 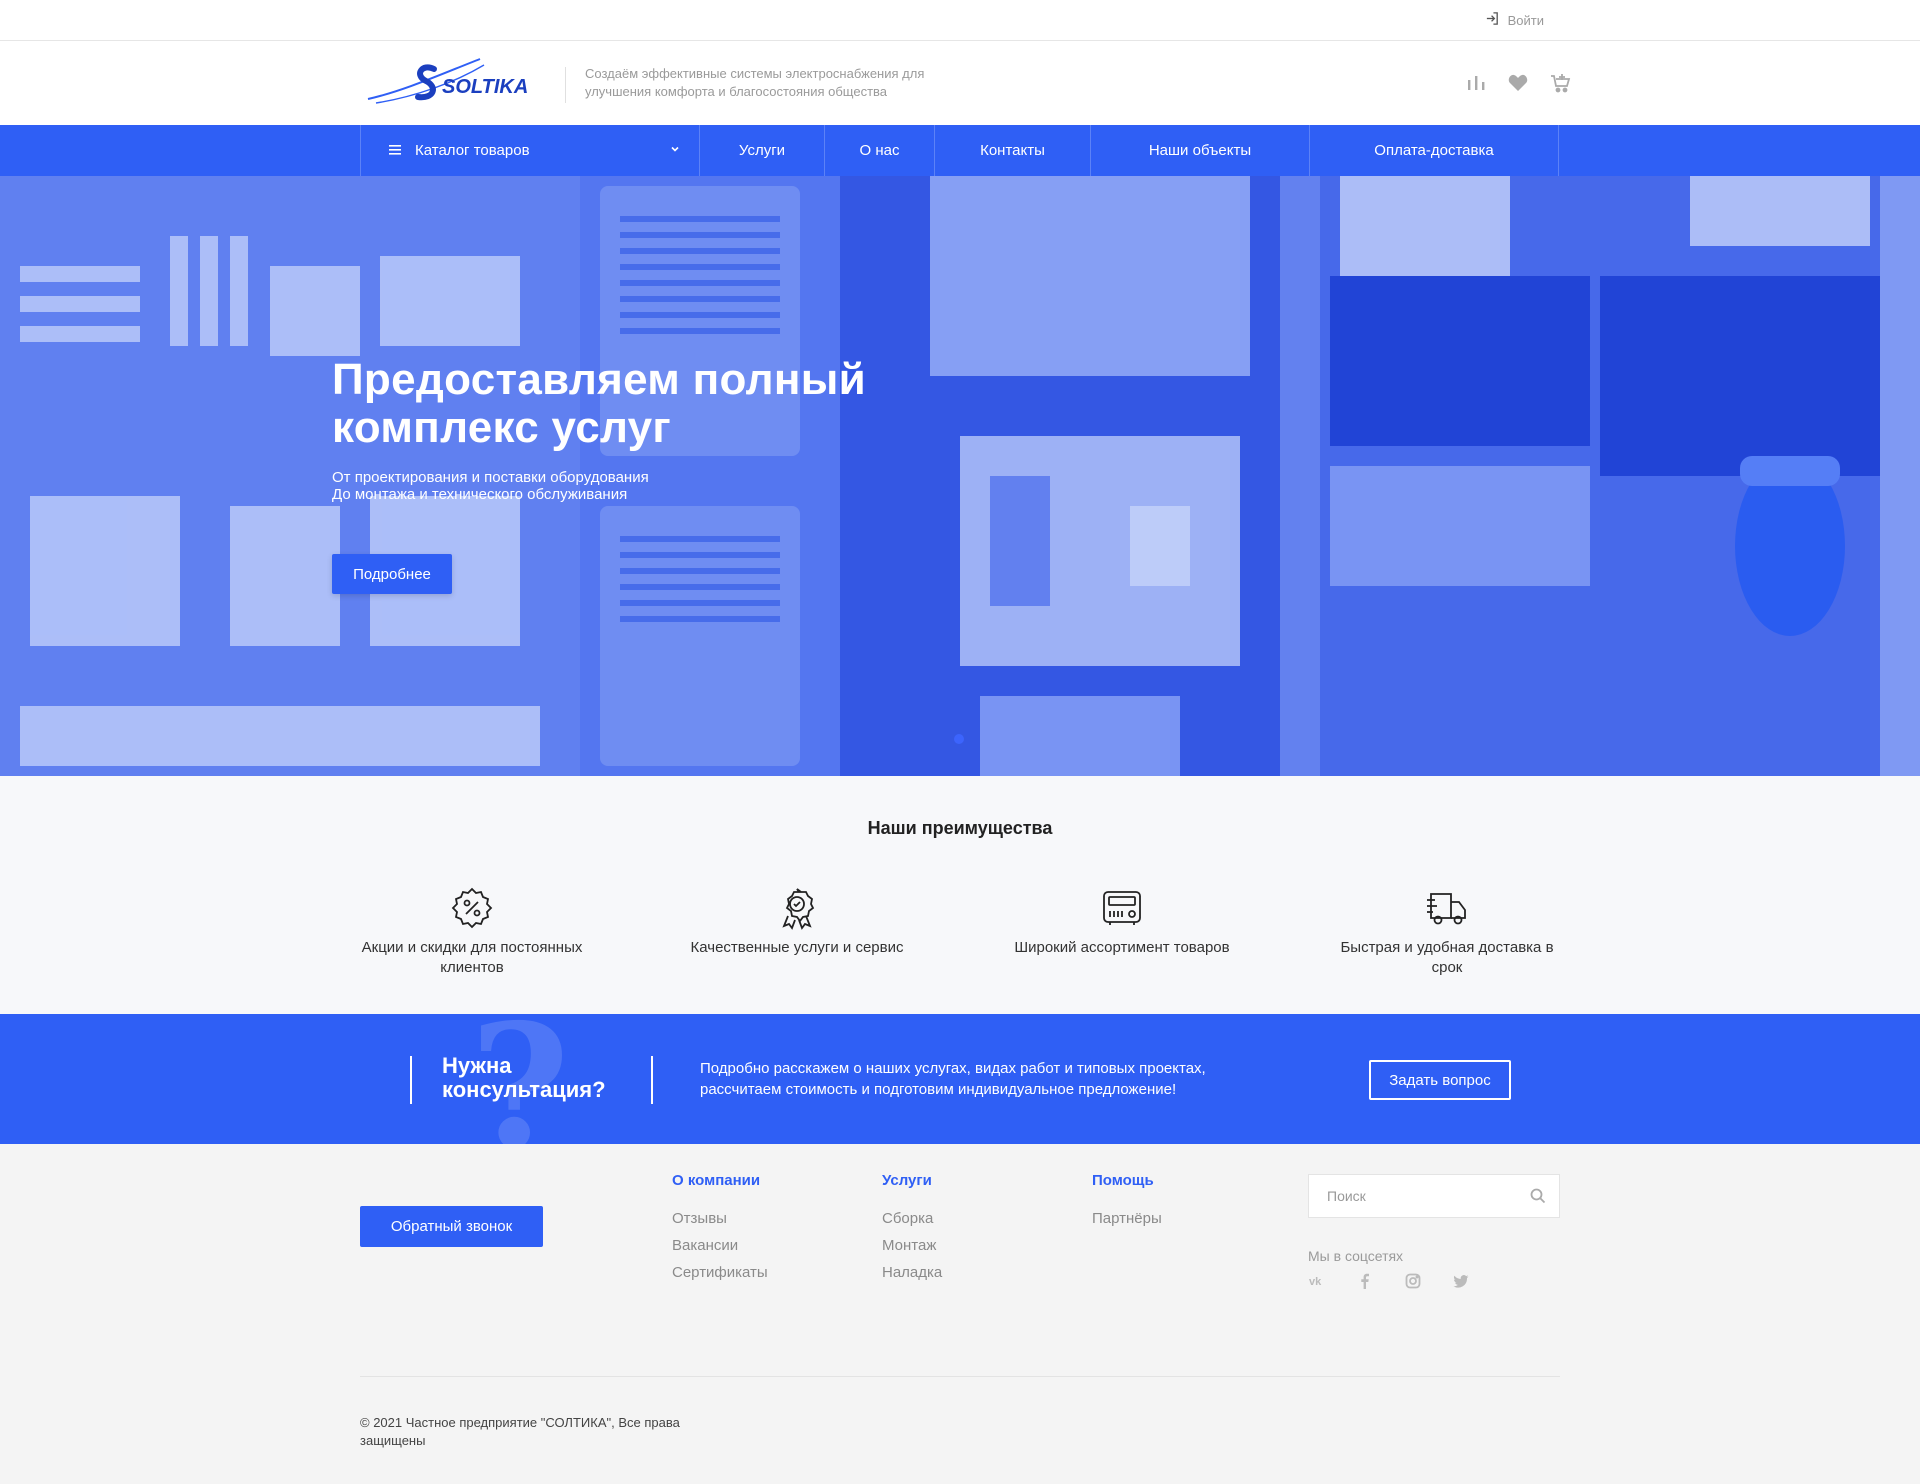 What do you see at coordinates (960, 828) in the screenshot?
I see `advantages-title: Наши преимущества` at bounding box center [960, 828].